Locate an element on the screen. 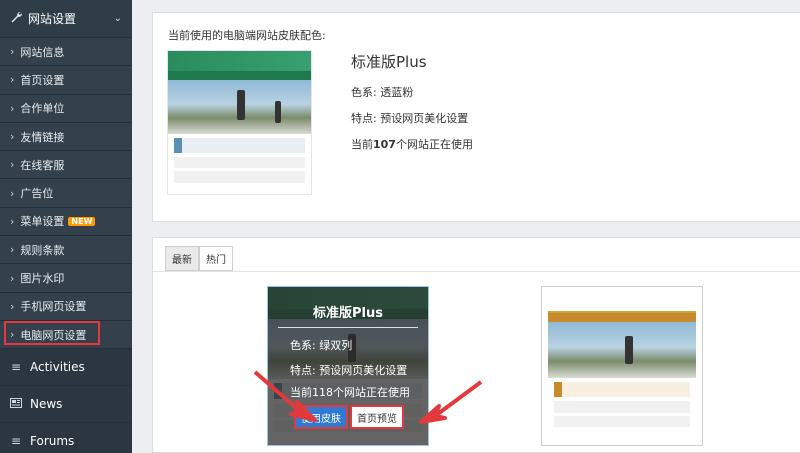  sidebar-section-forums: ≡ Forums is located at coordinates (66, 438).